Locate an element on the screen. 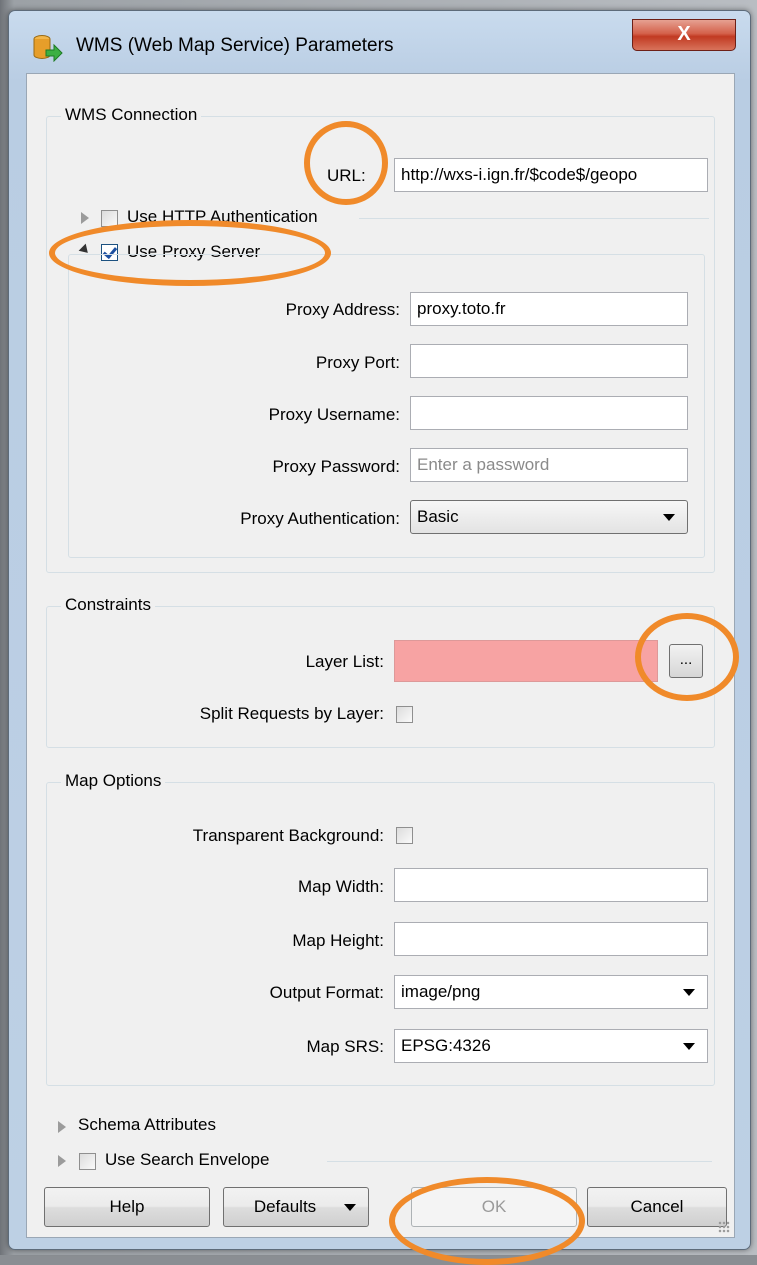  layer-list-input is located at coordinates (526, 661).